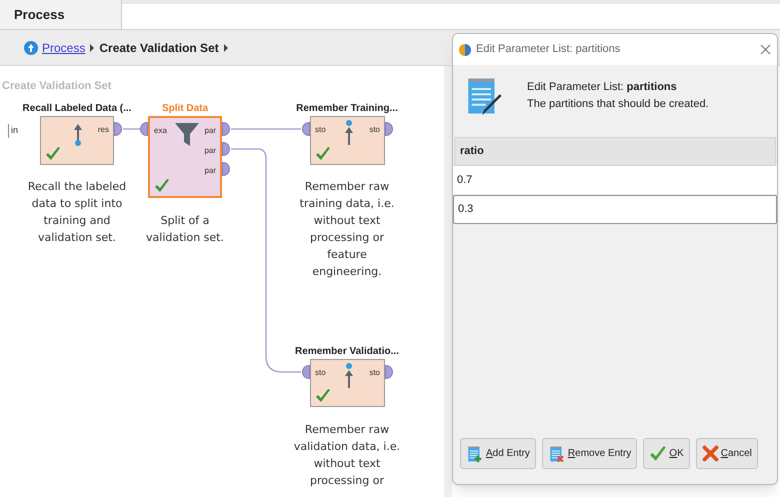 Image resolution: width=780 pixels, height=497 pixels. What do you see at coordinates (64, 47) in the screenshot?
I see `breadcrumb-link: Process` at bounding box center [64, 47].